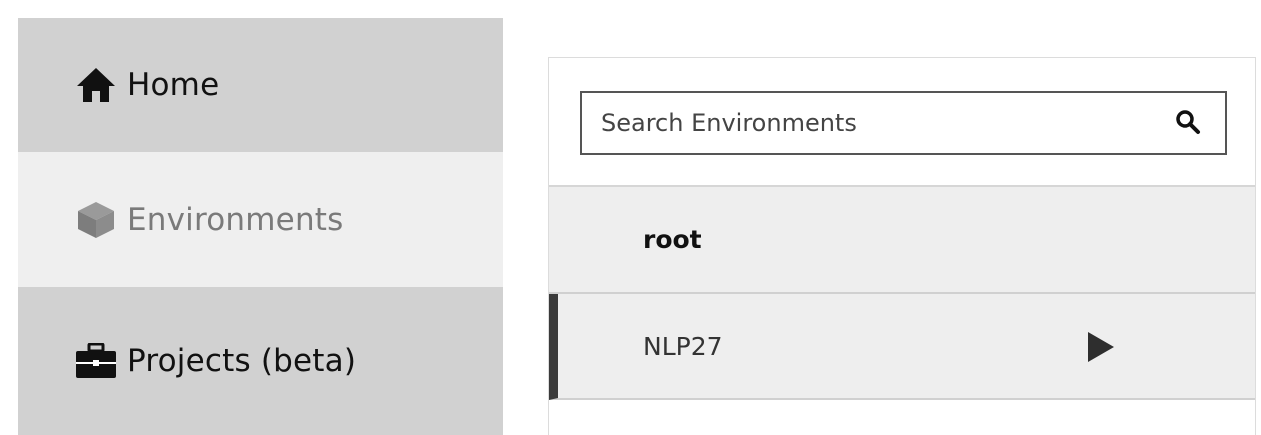 The image size is (1261, 435). I want to click on environment-row-root: root, so click(902, 240).